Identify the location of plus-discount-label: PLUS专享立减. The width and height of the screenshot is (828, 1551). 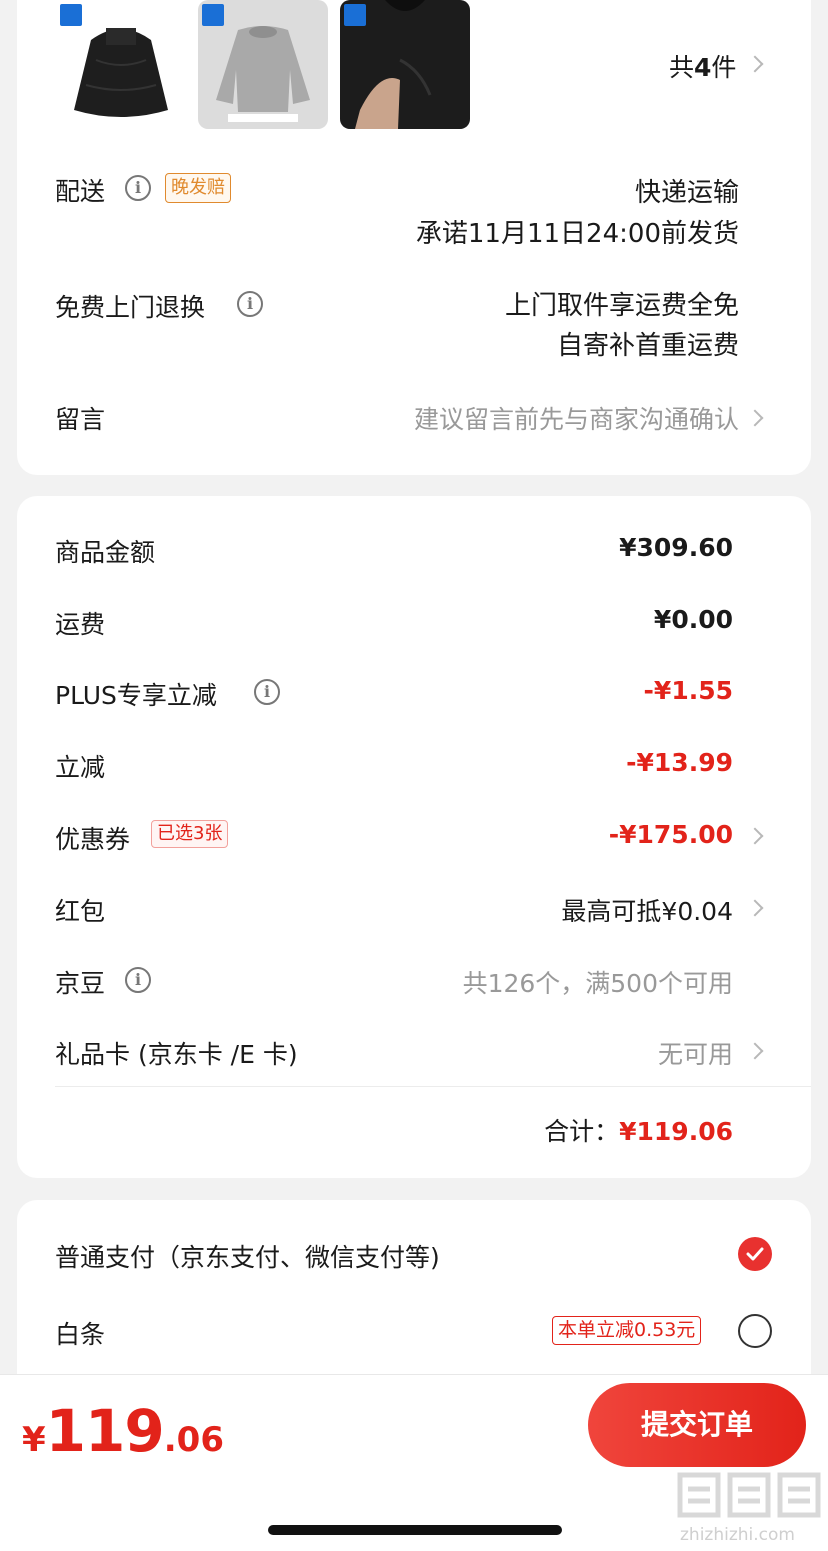
(136, 695).